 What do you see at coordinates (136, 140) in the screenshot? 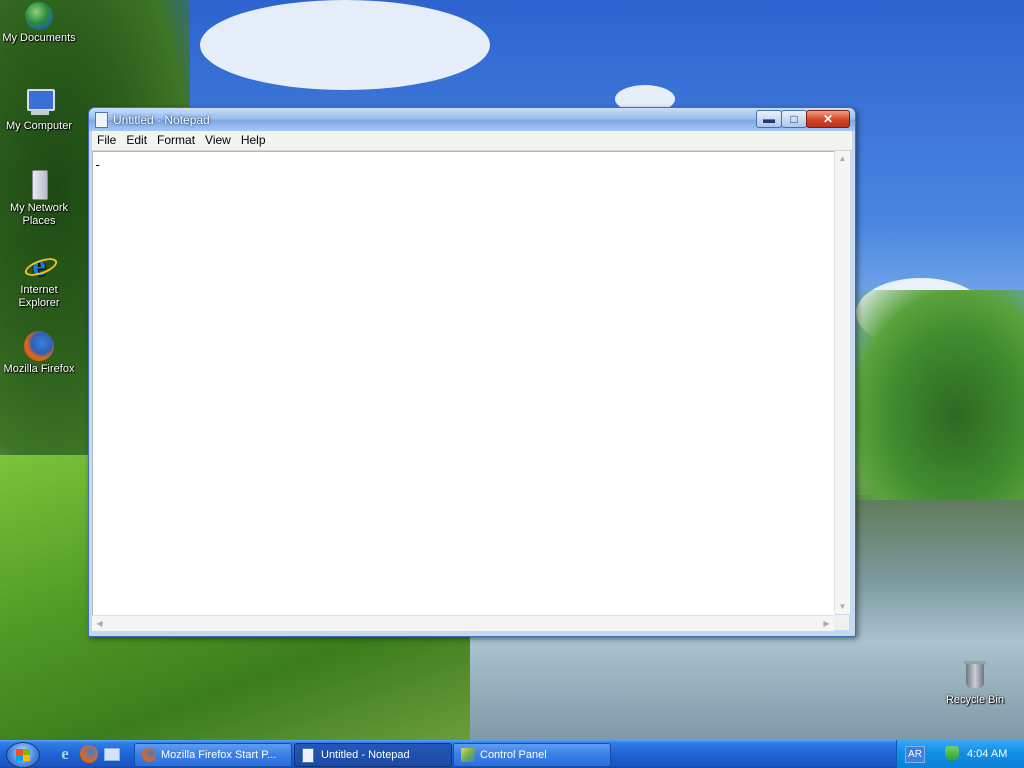
I see `menu-edit: Edit` at bounding box center [136, 140].